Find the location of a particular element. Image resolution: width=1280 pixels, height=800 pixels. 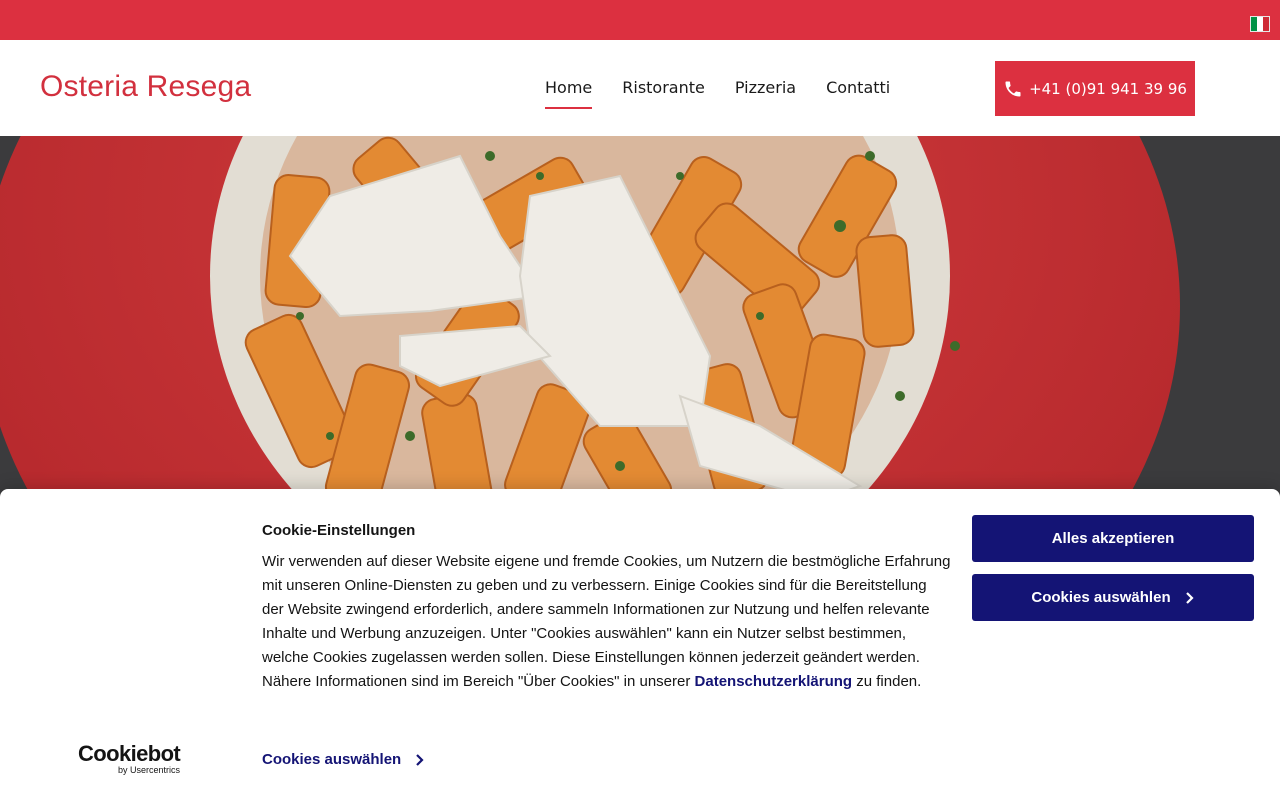

flag-stripe-red is located at coordinates (1266, 24).